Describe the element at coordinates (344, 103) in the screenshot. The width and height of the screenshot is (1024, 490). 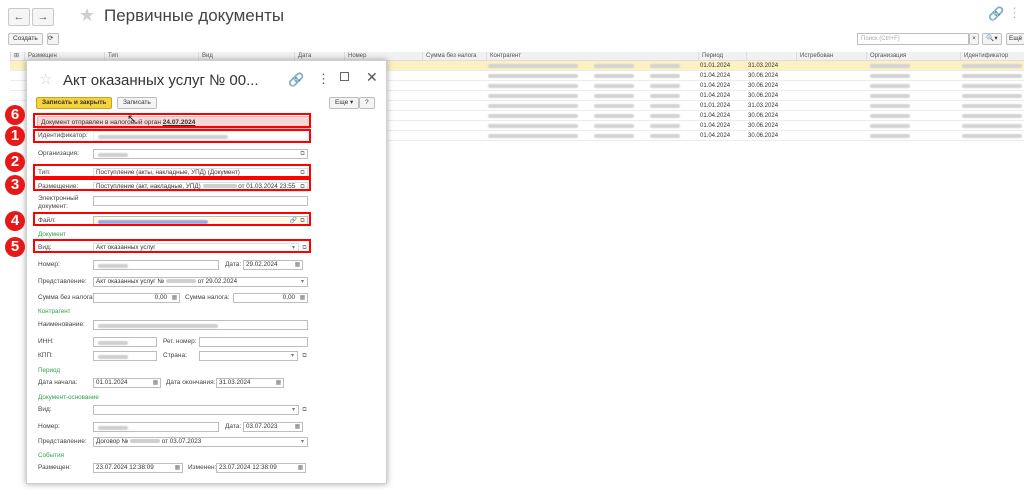
I see `more-button: Еще ▾` at that location.